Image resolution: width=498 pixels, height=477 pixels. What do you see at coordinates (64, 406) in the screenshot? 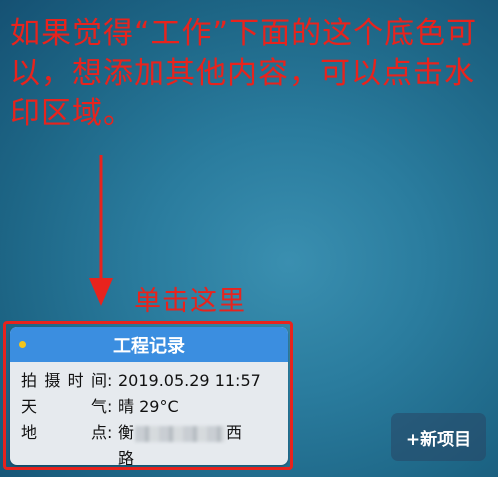
I see `weather-label: 天 气` at bounding box center [64, 406].